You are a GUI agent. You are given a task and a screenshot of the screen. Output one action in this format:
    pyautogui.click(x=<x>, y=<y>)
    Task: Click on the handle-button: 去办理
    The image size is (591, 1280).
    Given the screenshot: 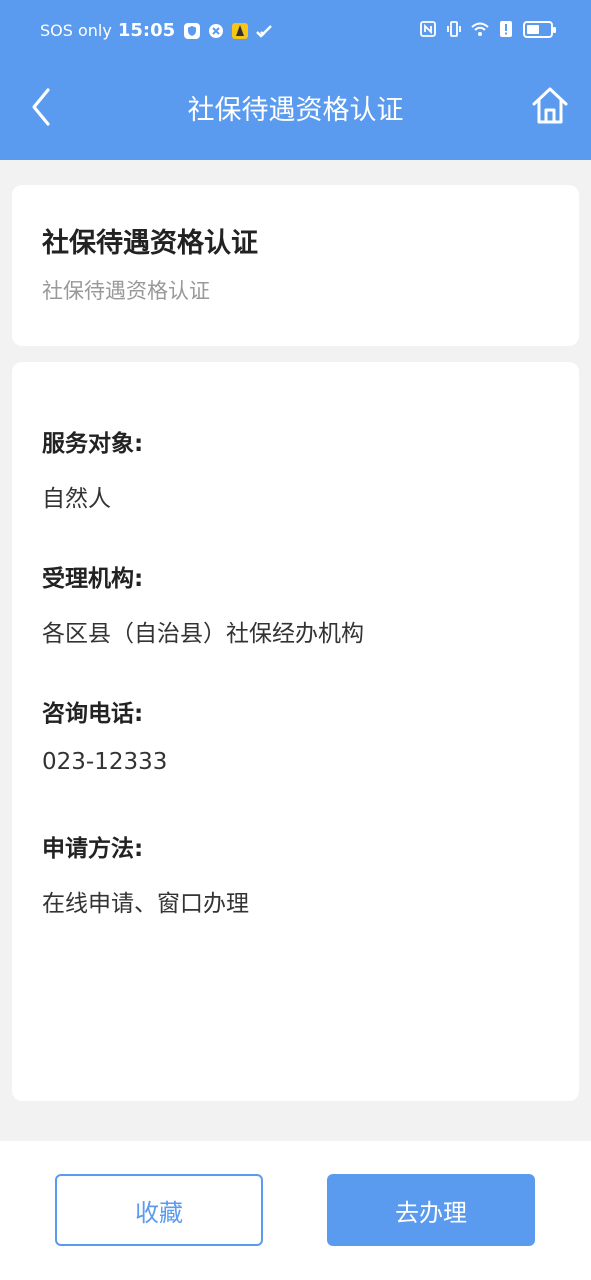 What is the action you would take?
    pyautogui.click(x=431, y=1210)
    